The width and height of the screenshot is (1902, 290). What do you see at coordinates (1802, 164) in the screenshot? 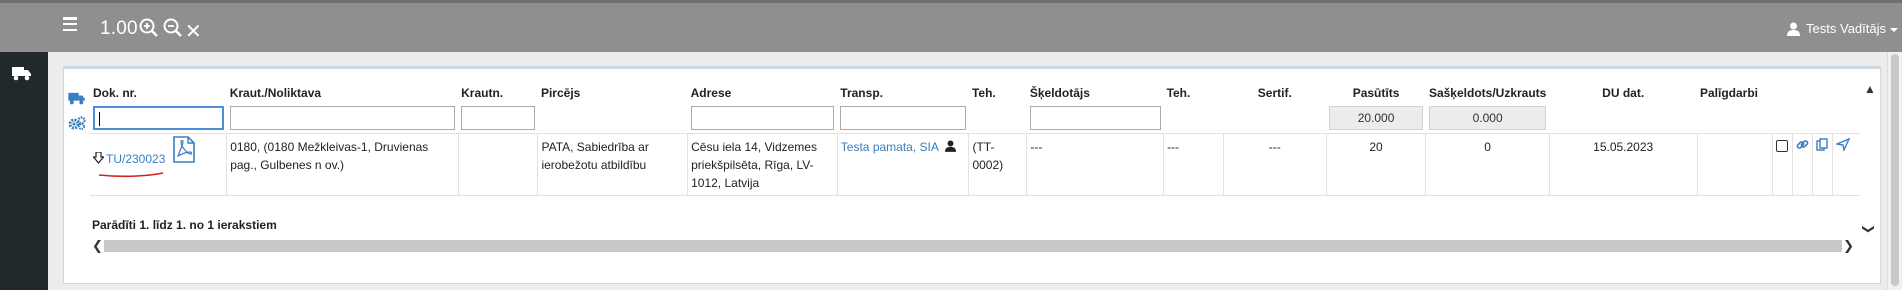
I see `link-cell` at bounding box center [1802, 164].